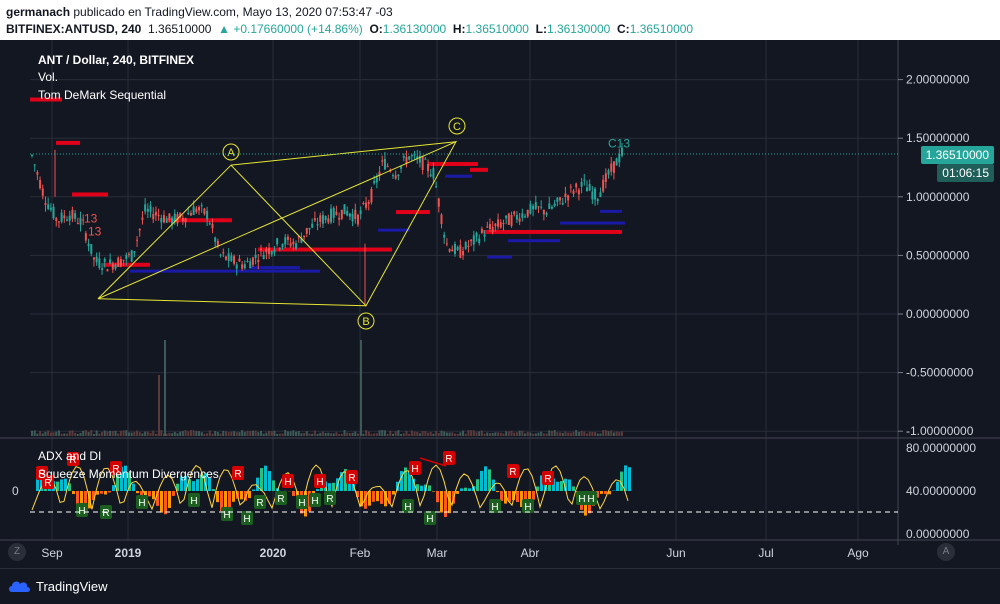  What do you see at coordinates (858, 553) in the screenshot?
I see `time-tick-label: Ago` at bounding box center [858, 553].